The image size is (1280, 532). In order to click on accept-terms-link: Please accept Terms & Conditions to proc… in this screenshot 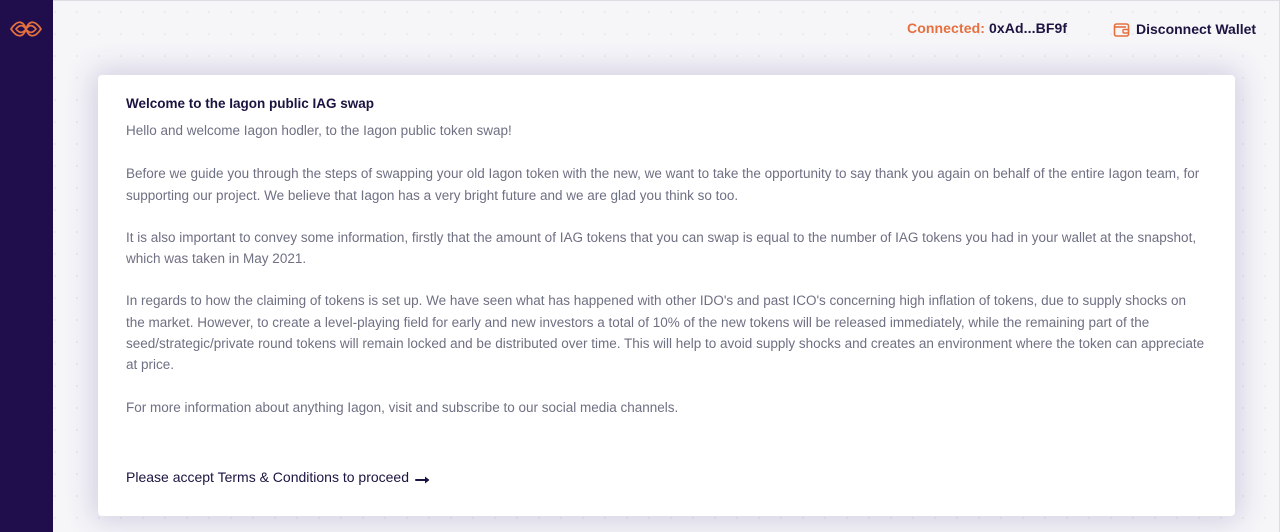, I will do `click(278, 477)`.